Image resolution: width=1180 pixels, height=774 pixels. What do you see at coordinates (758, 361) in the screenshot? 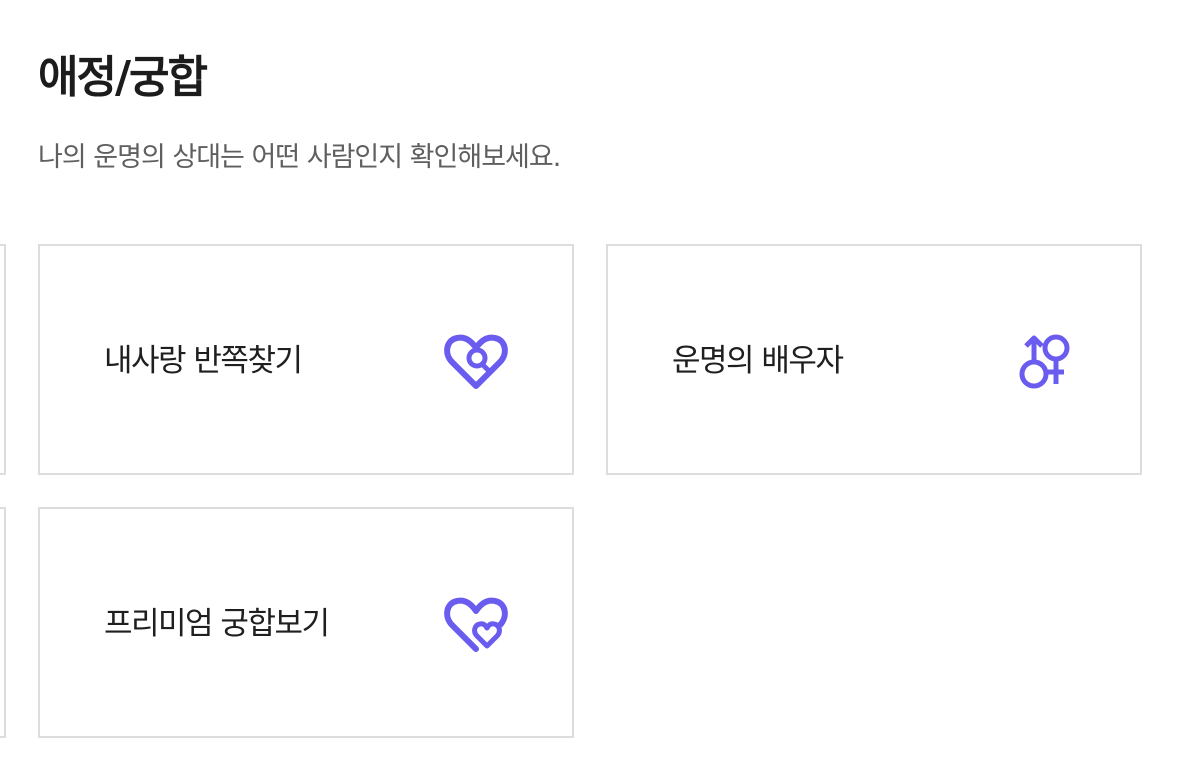
I see `card-label: 운명의 배우자` at bounding box center [758, 361].